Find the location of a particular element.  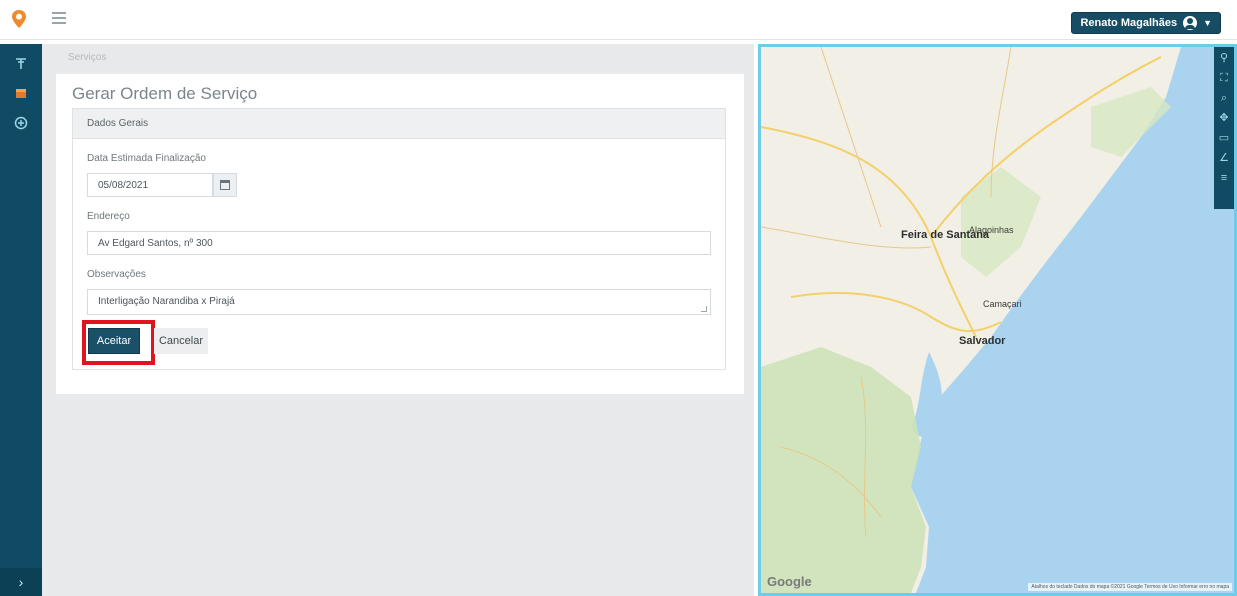

date-field: 05/08/2021 is located at coordinates (150, 185).